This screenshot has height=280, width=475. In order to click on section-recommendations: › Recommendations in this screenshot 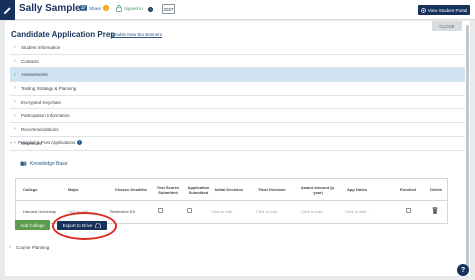, I will do `click(237, 130)`.